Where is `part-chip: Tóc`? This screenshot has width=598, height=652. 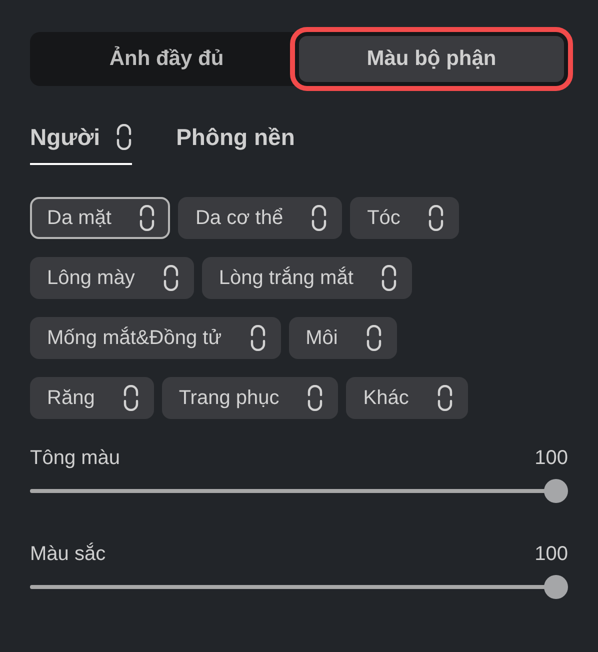 part-chip: Tóc is located at coordinates (405, 217).